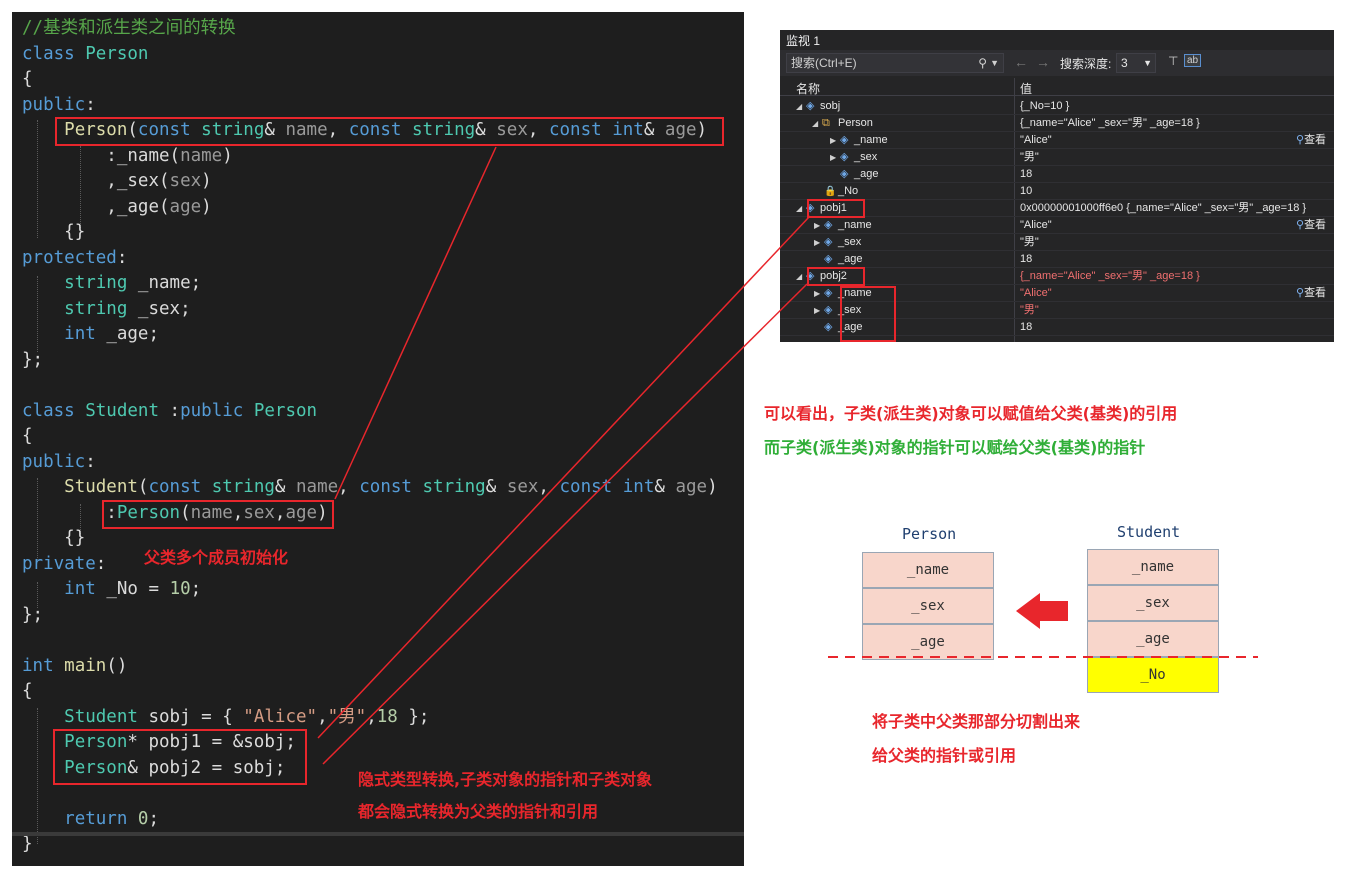 The image size is (1351, 873). What do you see at coordinates (415, 323) in the screenshot?
I see `ctor-callout-line` at bounding box center [415, 323].